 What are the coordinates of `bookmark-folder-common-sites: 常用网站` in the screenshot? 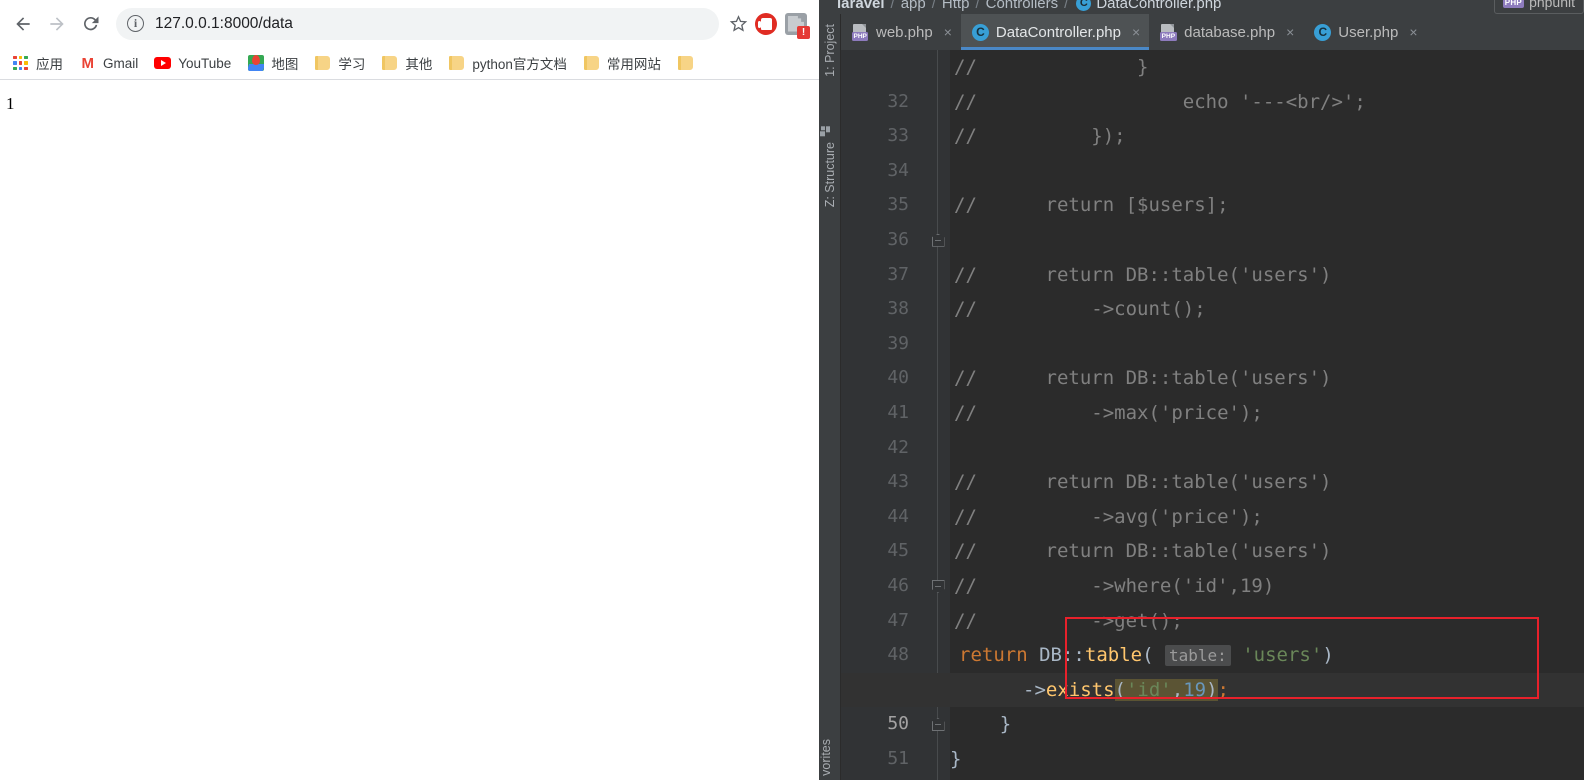 It's located at (622, 63).